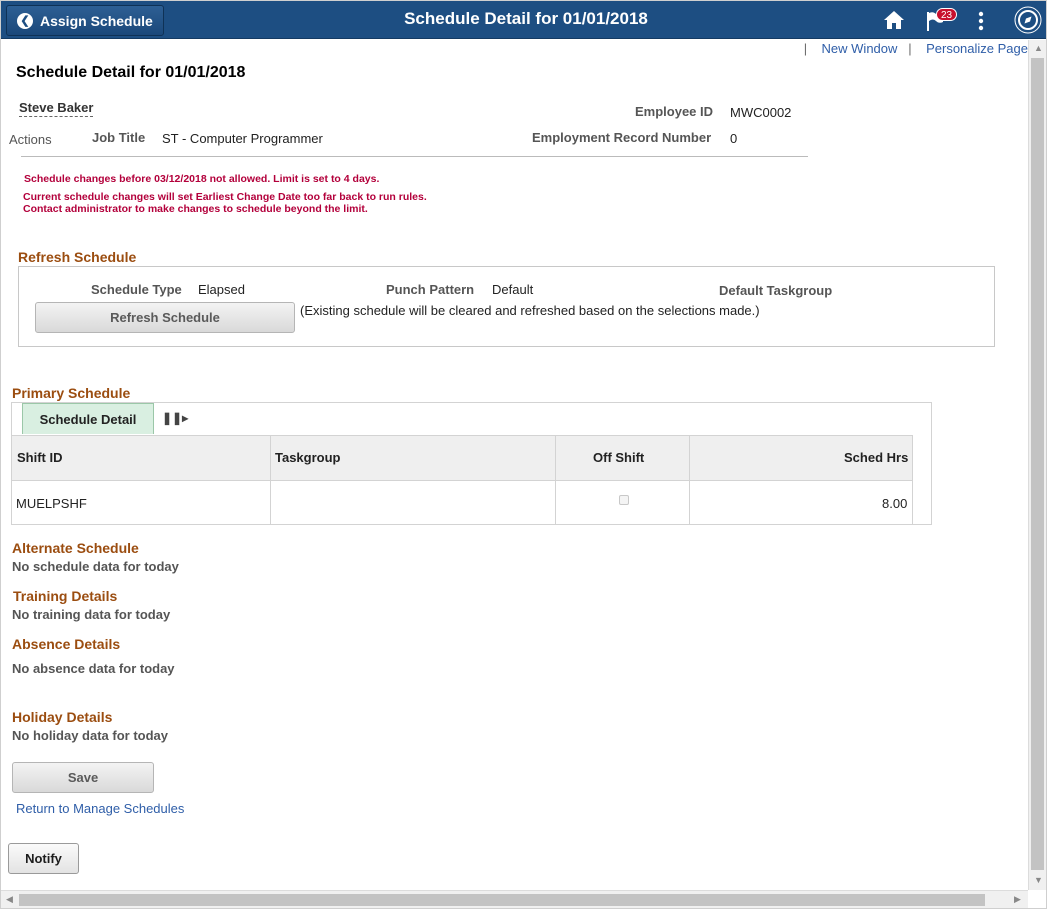 Image resolution: width=1047 pixels, height=909 pixels. What do you see at coordinates (308, 457) in the screenshot?
I see `column-header-taskgroup: Taskgroup` at bounding box center [308, 457].